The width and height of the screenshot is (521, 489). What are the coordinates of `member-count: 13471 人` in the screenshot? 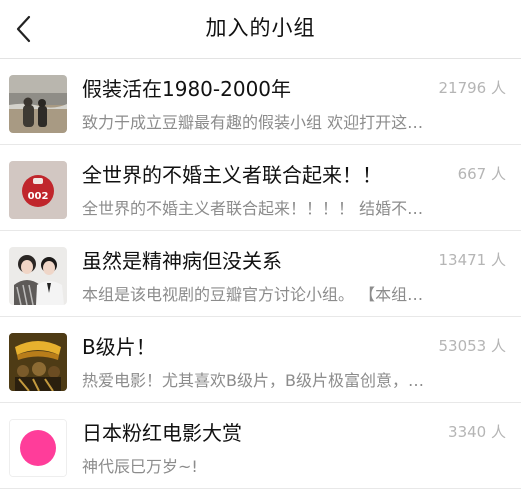 It's located at (472, 260).